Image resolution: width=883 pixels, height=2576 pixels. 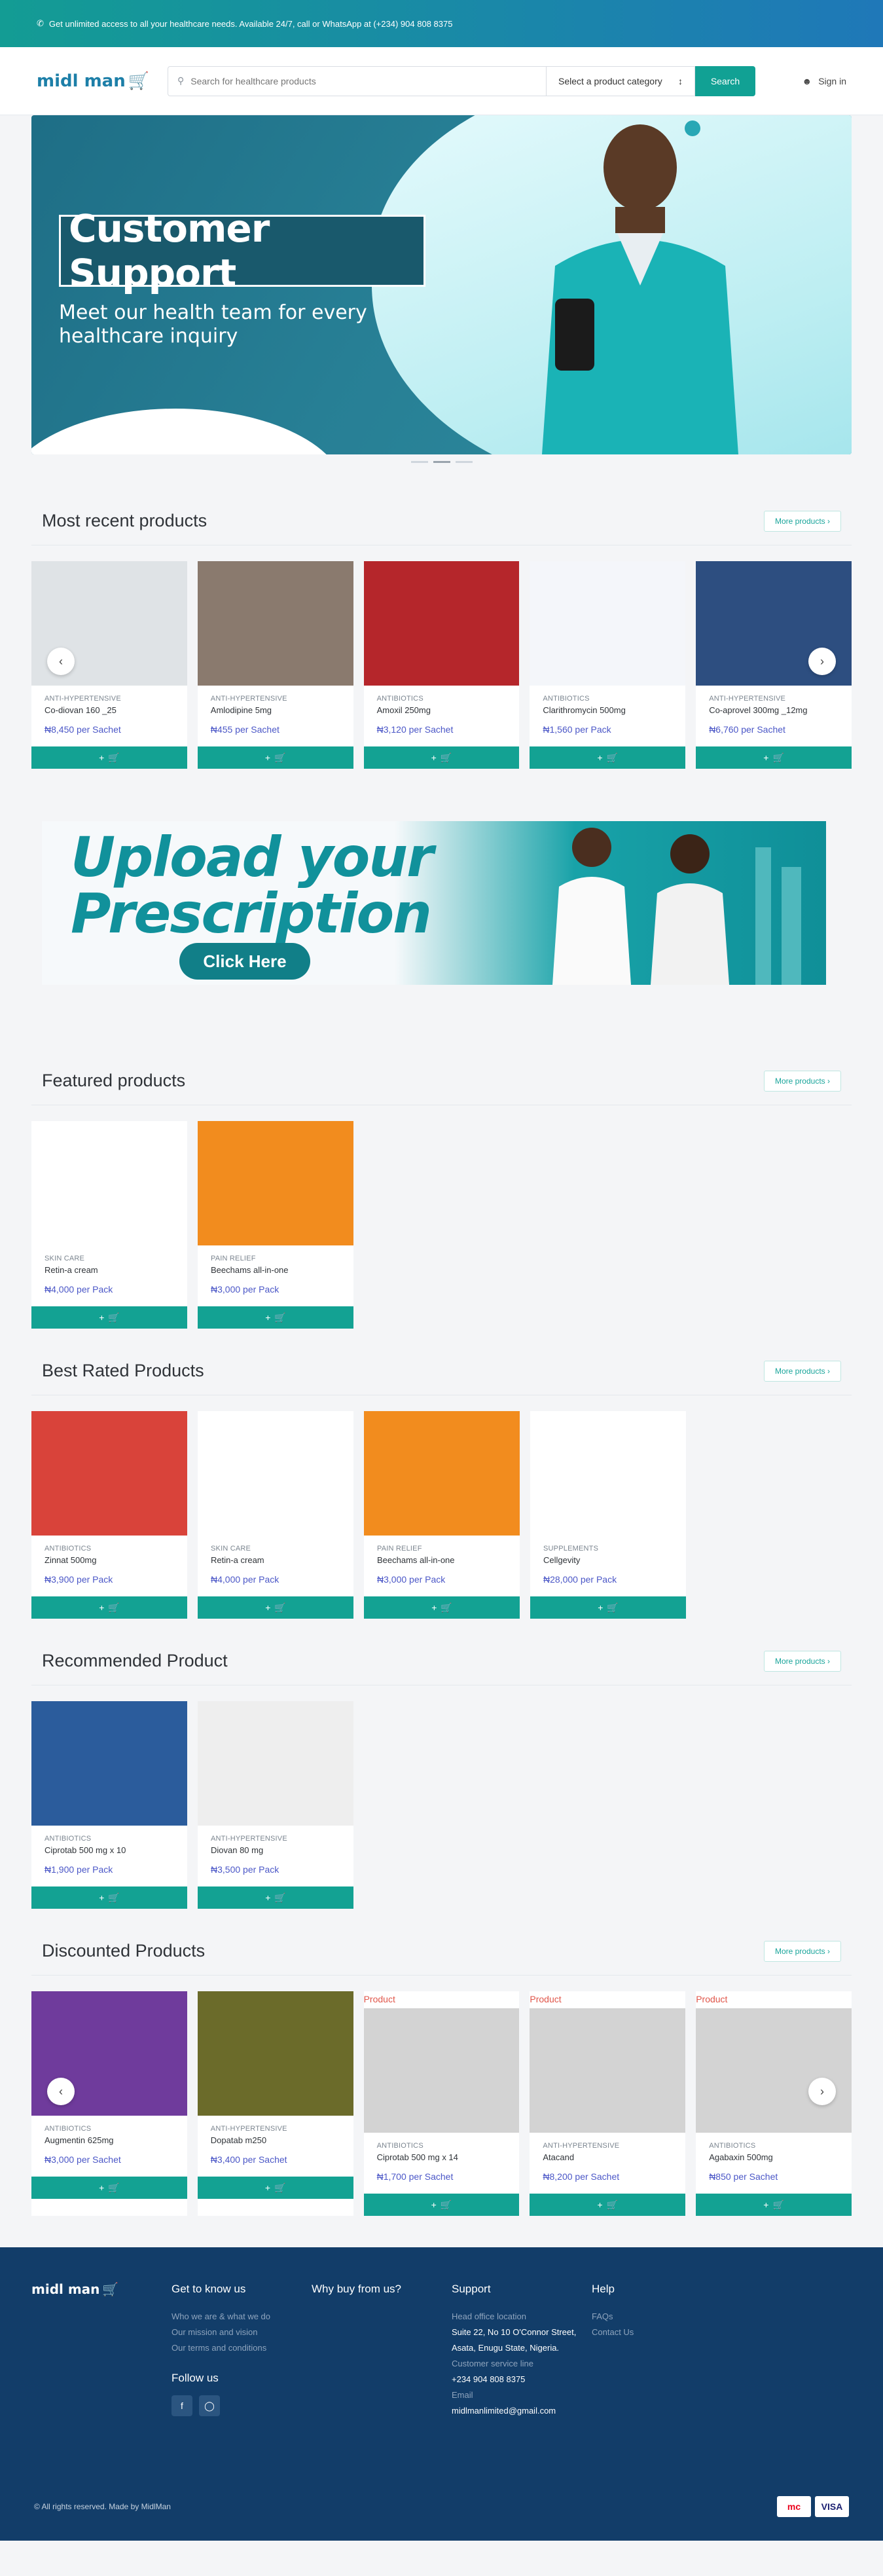 What do you see at coordinates (242, 2332) in the screenshot?
I see `footer-link: Our mission and vision` at bounding box center [242, 2332].